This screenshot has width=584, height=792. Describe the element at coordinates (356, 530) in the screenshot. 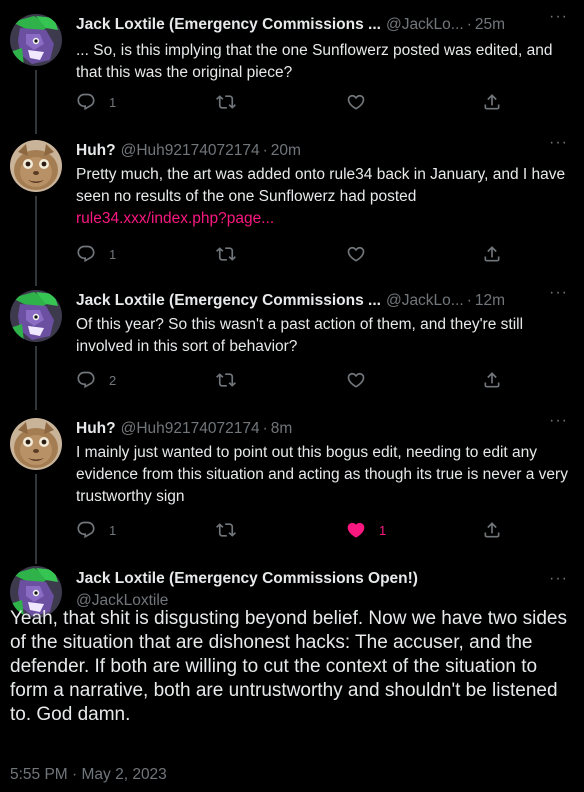

I see `liked-heart-icon` at that location.